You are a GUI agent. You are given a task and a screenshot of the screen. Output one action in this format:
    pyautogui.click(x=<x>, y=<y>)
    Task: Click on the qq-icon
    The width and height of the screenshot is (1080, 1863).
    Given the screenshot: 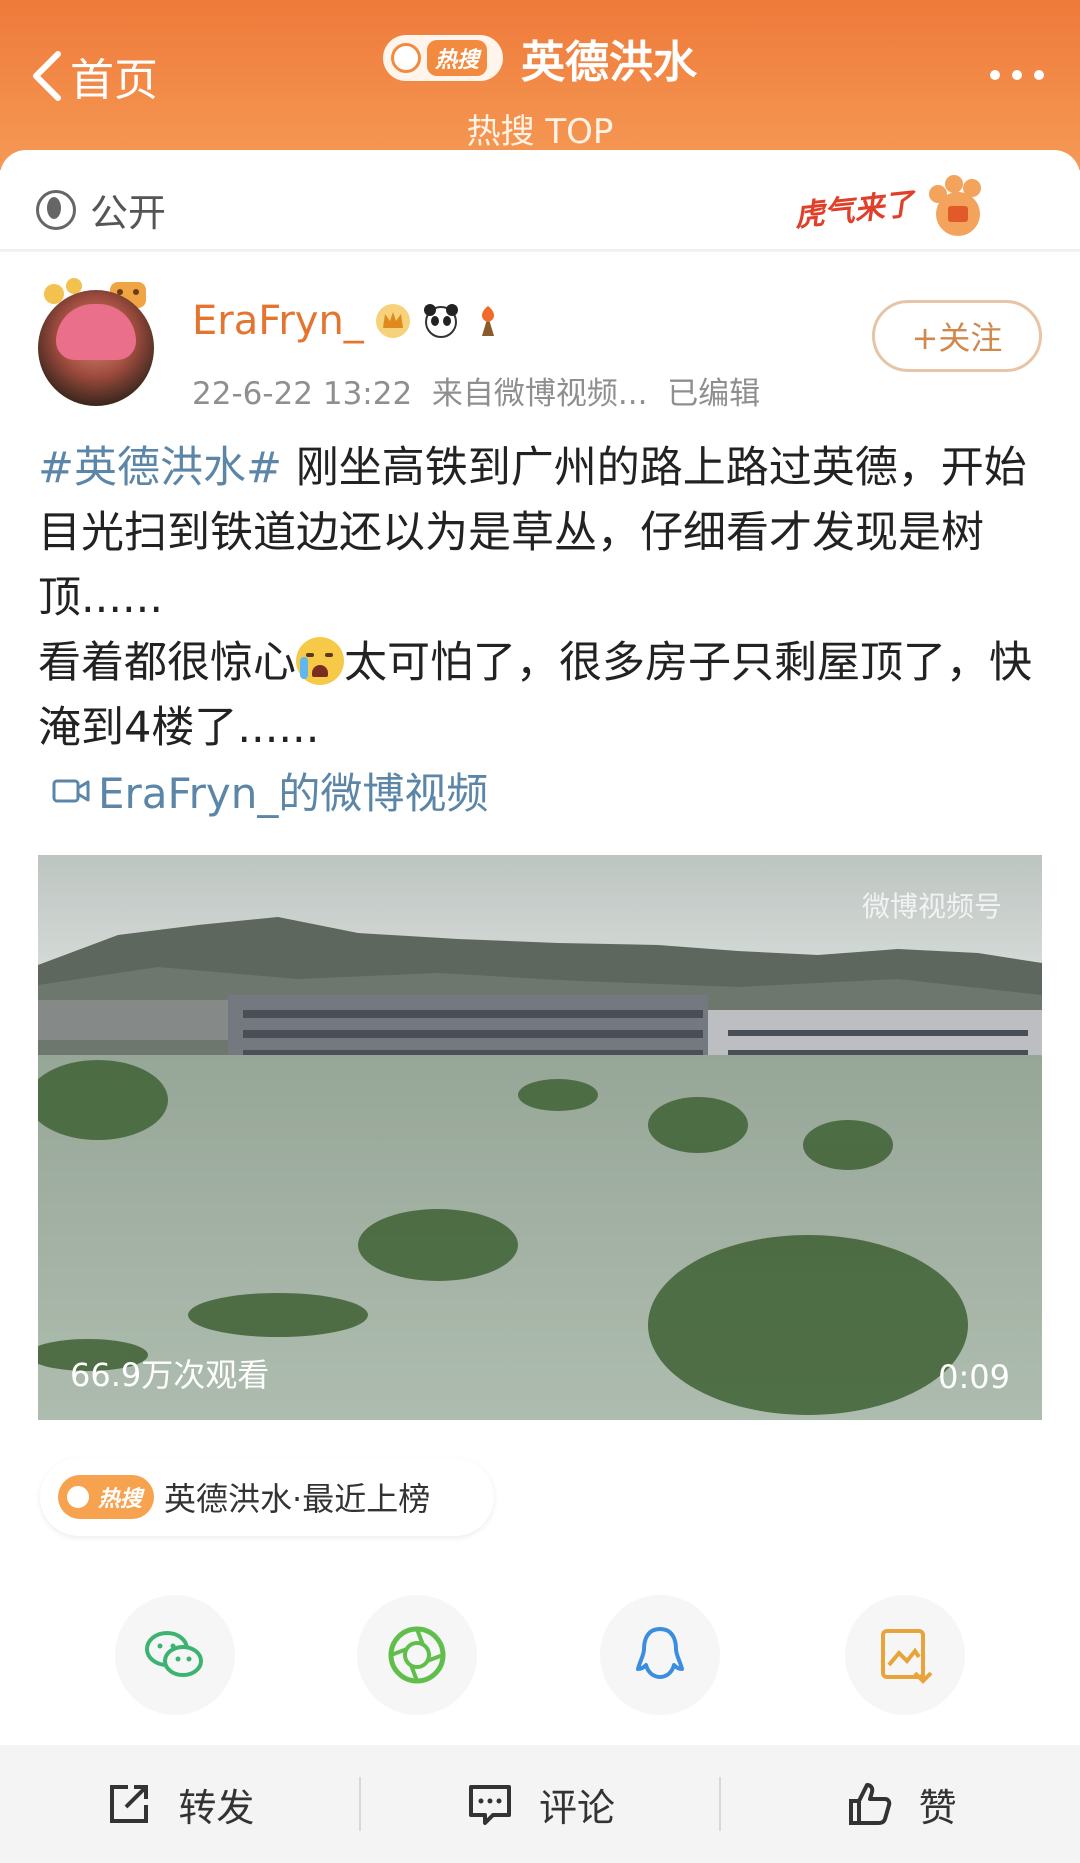 What is the action you would take?
    pyautogui.click(x=660, y=1653)
    